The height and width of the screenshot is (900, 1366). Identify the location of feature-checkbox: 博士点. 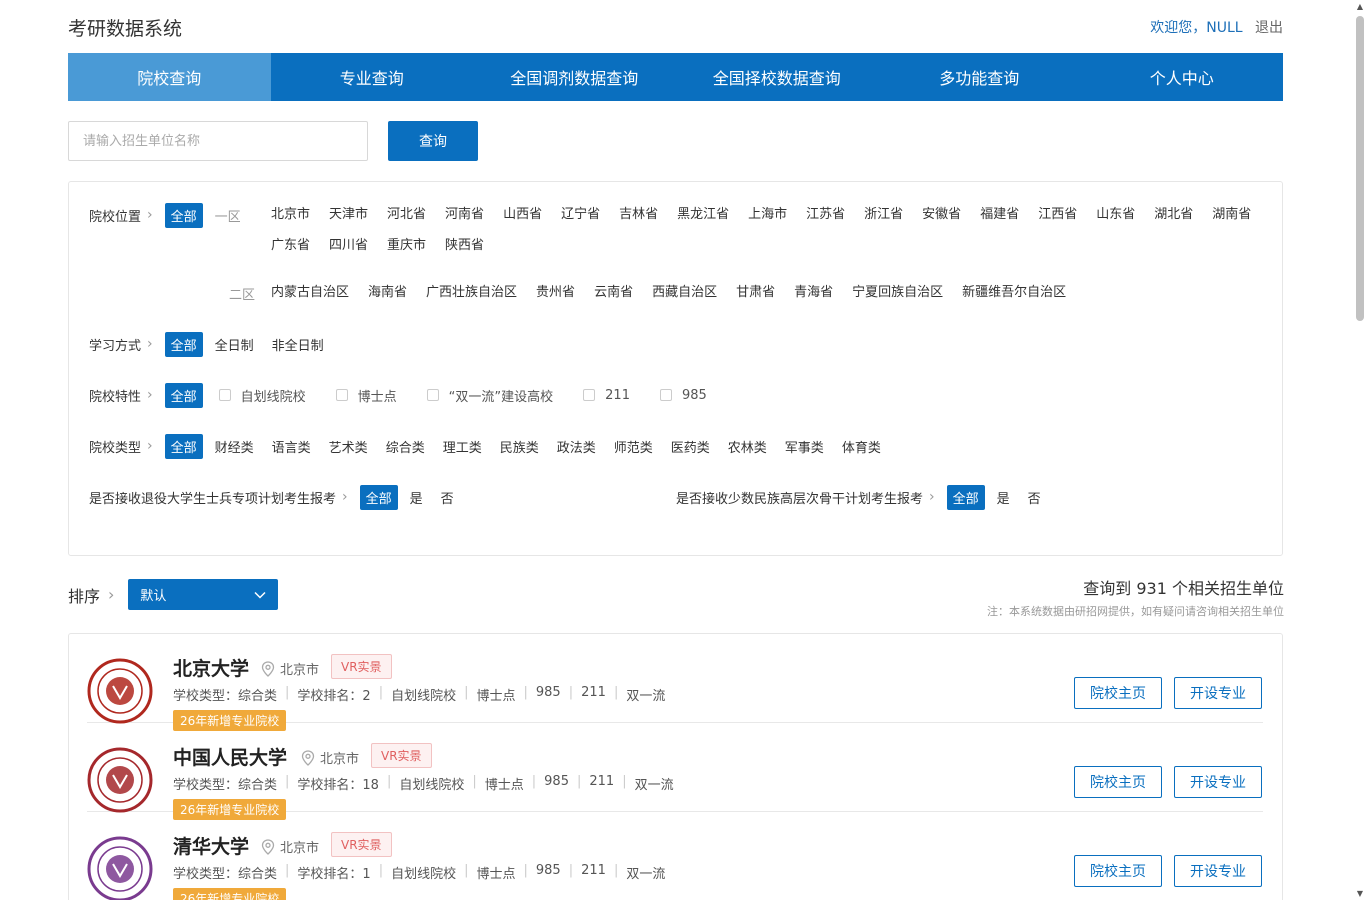
(366, 395).